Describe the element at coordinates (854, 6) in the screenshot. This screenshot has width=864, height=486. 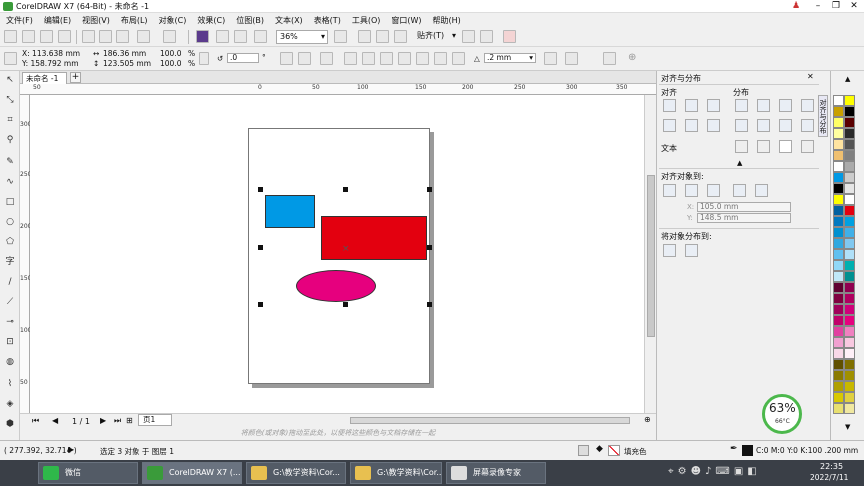
I see `close-button: ✕` at that location.